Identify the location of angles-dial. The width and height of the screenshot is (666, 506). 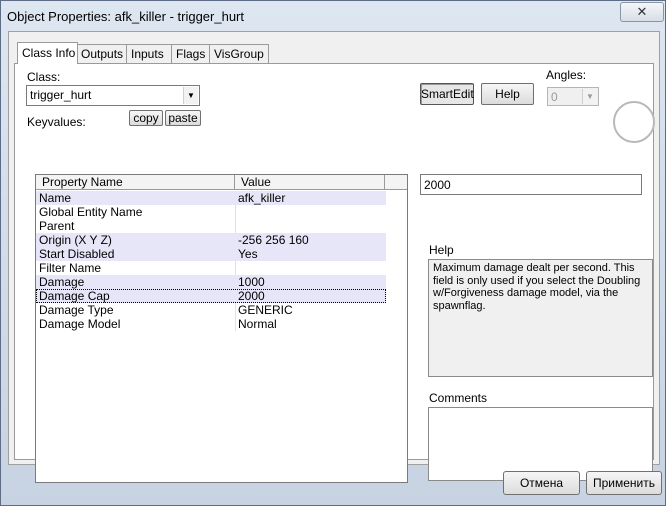
(634, 122).